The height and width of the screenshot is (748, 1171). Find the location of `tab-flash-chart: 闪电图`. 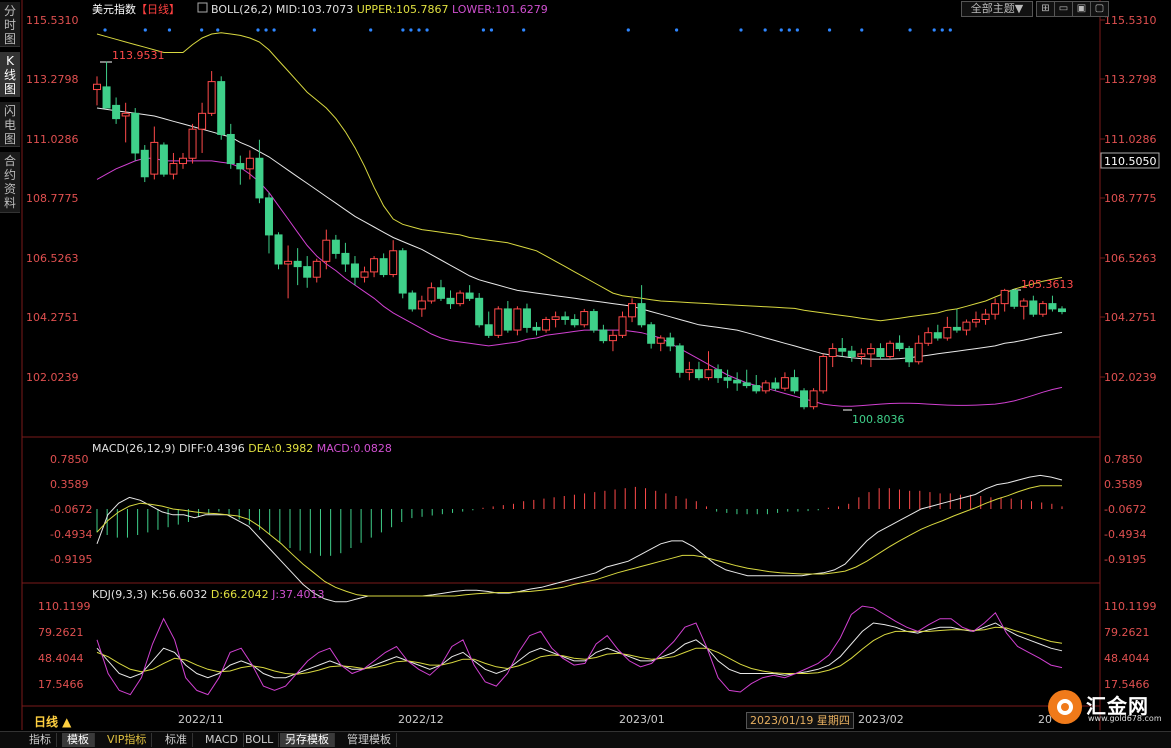

tab-flash-chart: 闪电图 is located at coordinates (10, 124).